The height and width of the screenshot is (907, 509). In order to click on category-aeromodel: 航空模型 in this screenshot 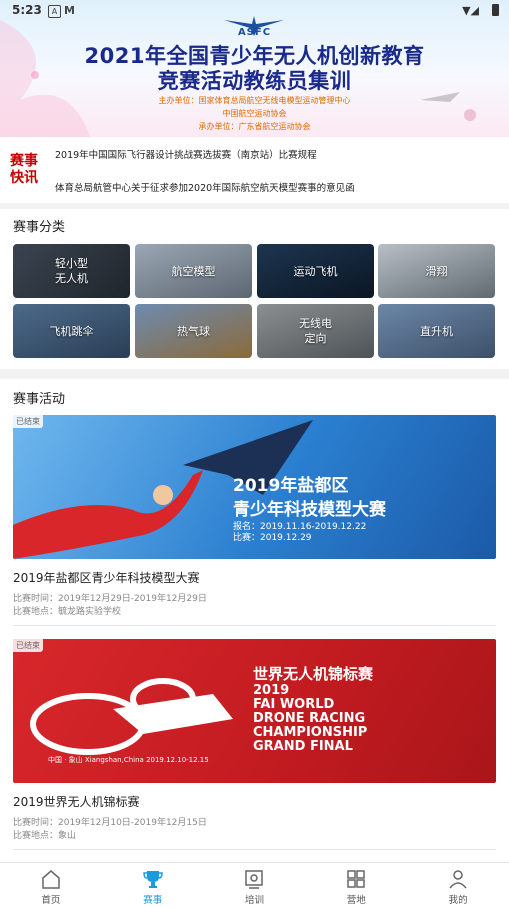, I will do `click(193, 271)`.